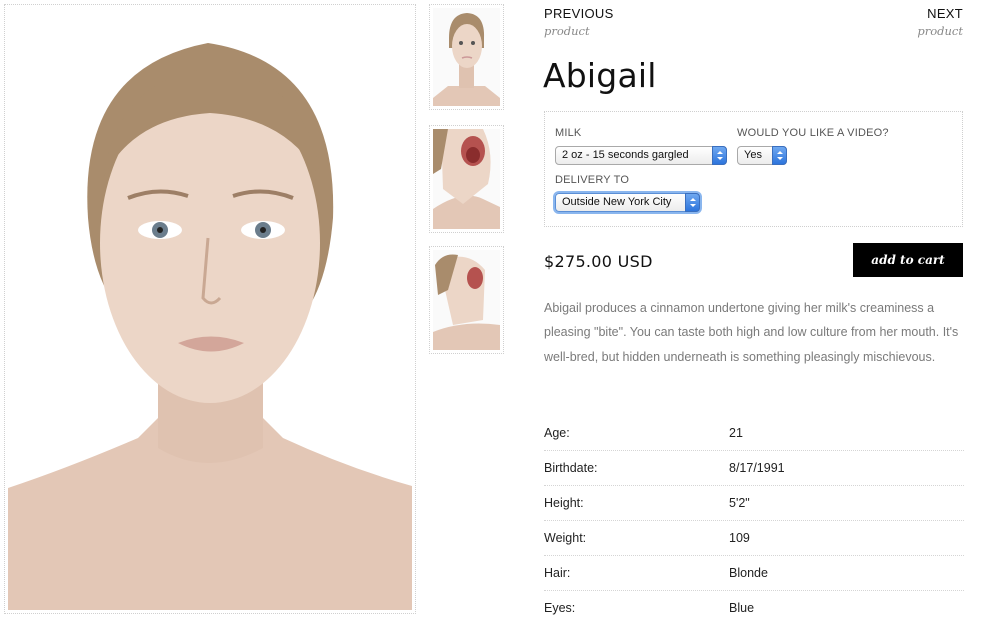 This screenshot has width=994, height=618. I want to click on spec-value: 8/17/1991, so click(757, 468).